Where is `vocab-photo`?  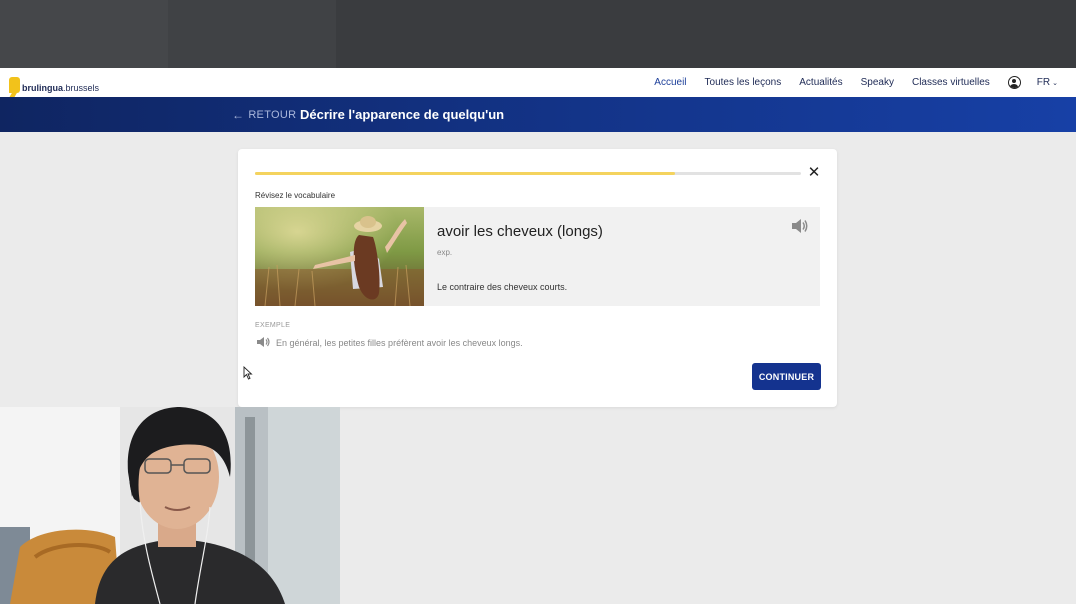 vocab-photo is located at coordinates (339, 256).